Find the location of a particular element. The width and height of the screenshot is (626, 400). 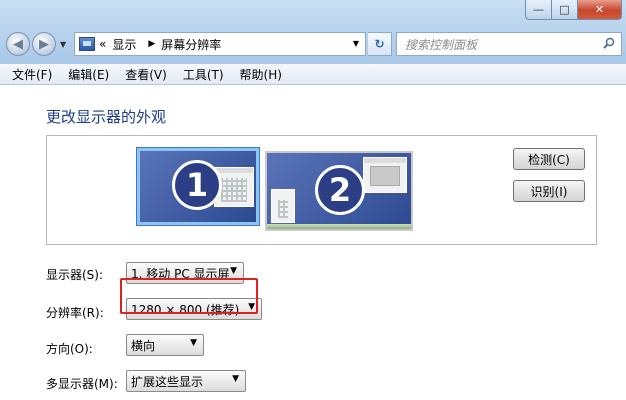

search-placeholder: 搜索控制面板 is located at coordinates (441, 44).